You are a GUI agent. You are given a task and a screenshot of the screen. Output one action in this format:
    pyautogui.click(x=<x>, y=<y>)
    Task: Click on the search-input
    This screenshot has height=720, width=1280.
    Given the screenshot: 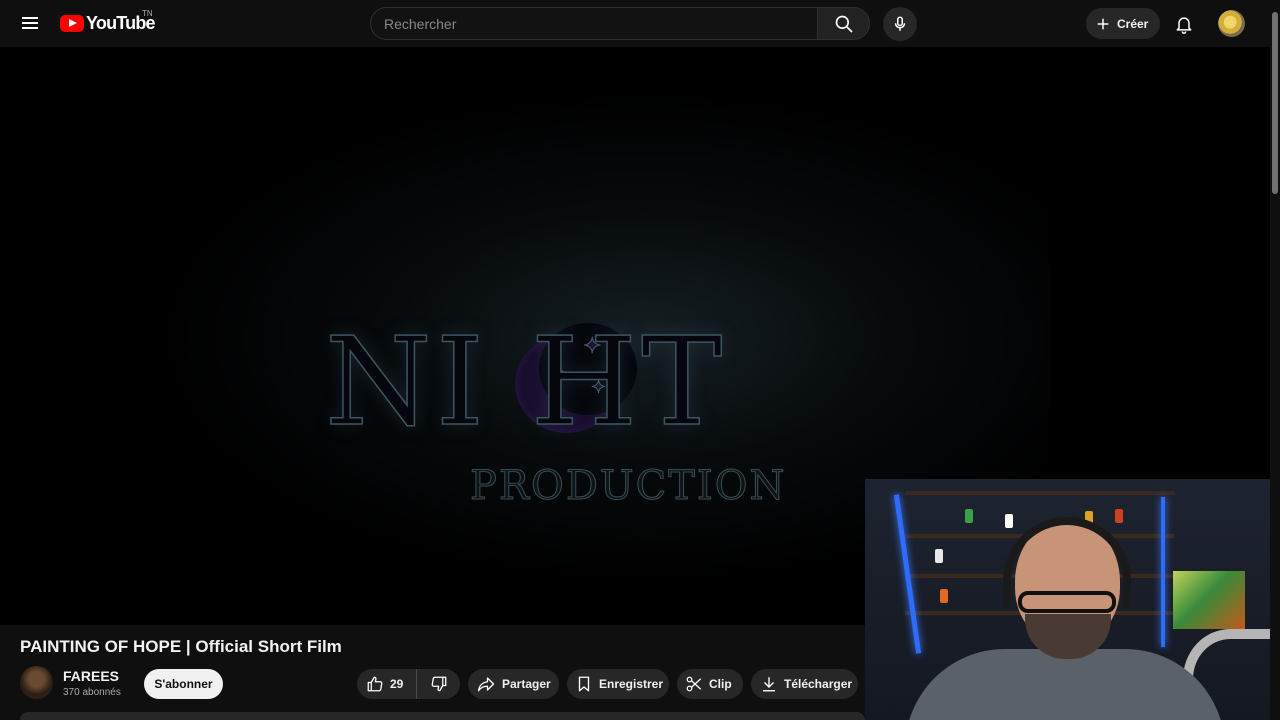 What is the action you would take?
    pyautogui.click(x=594, y=23)
    